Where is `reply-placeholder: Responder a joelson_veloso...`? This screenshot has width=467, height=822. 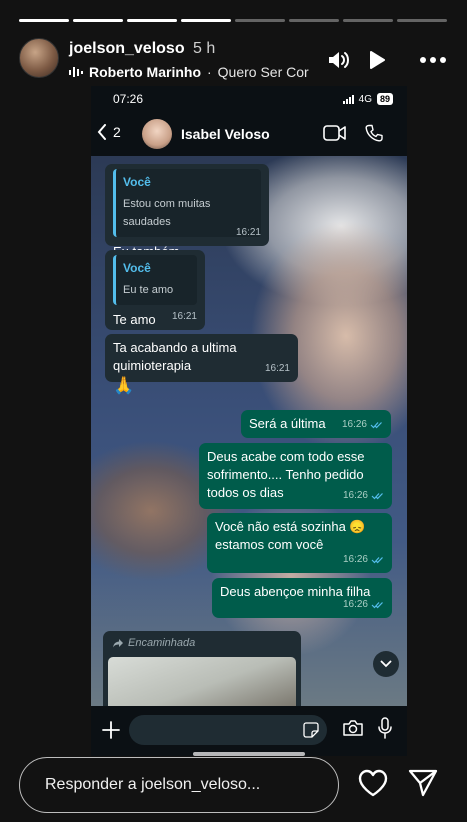 reply-placeholder: Responder a joelson_veloso... is located at coordinates (153, 784).